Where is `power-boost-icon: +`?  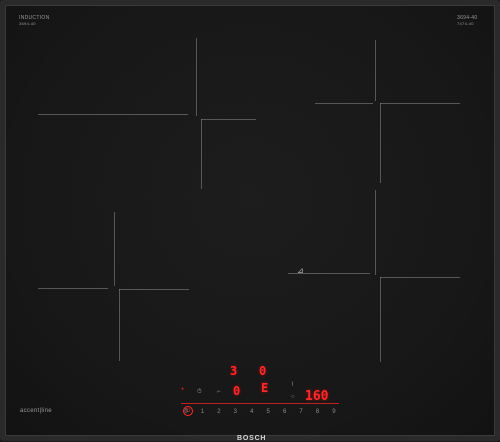 power-boost-icon: + is located at coordinates (183, 390).